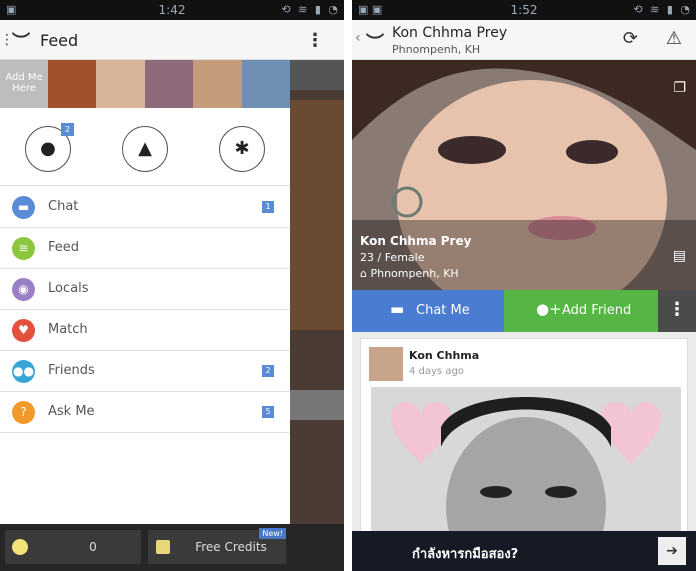  What do you see at coordinates (145, 248) in the screenshot?
I see `menu-item-feed: ≡ Feed` at bounding box center [145, 248].